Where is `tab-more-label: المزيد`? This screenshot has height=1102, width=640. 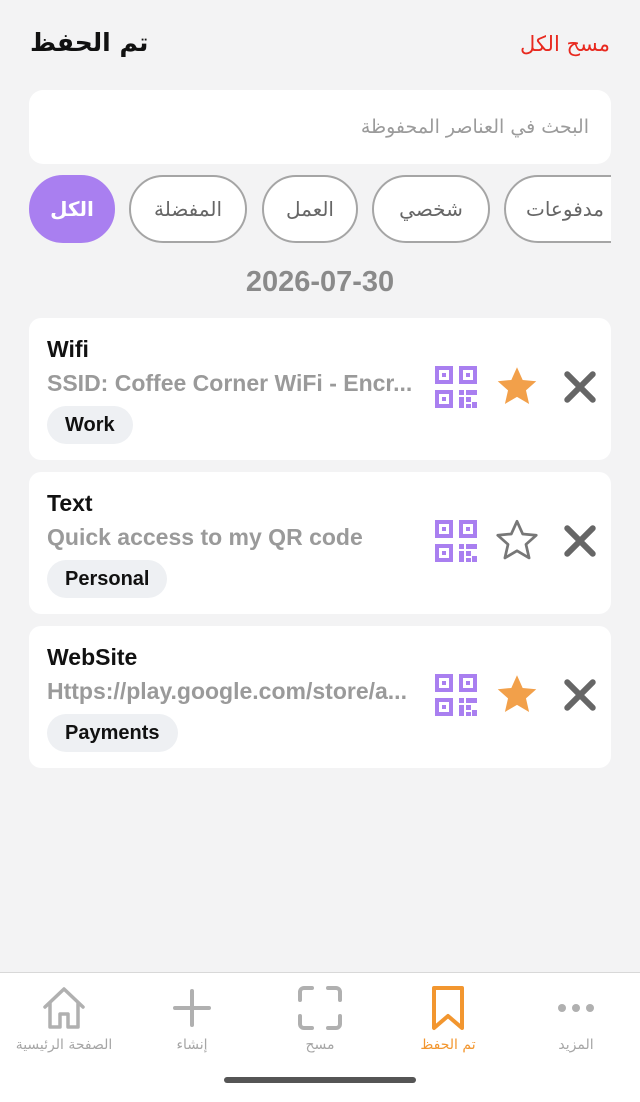
tab-more-label: المزيد is located at coordinates (576, 1045).